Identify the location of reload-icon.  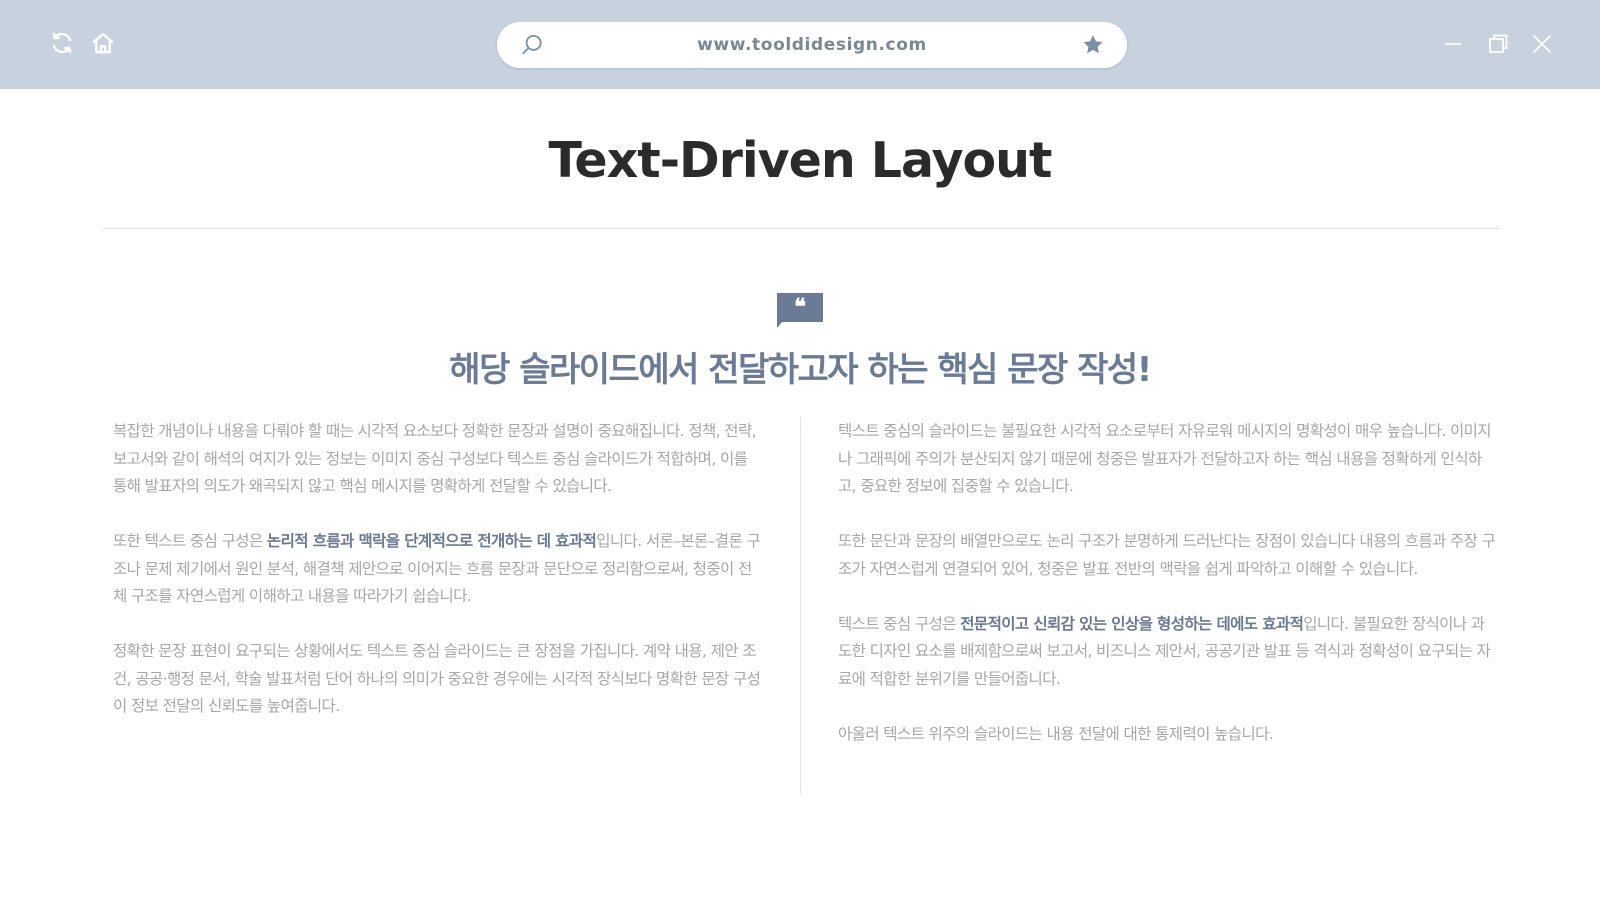
(62, 43).